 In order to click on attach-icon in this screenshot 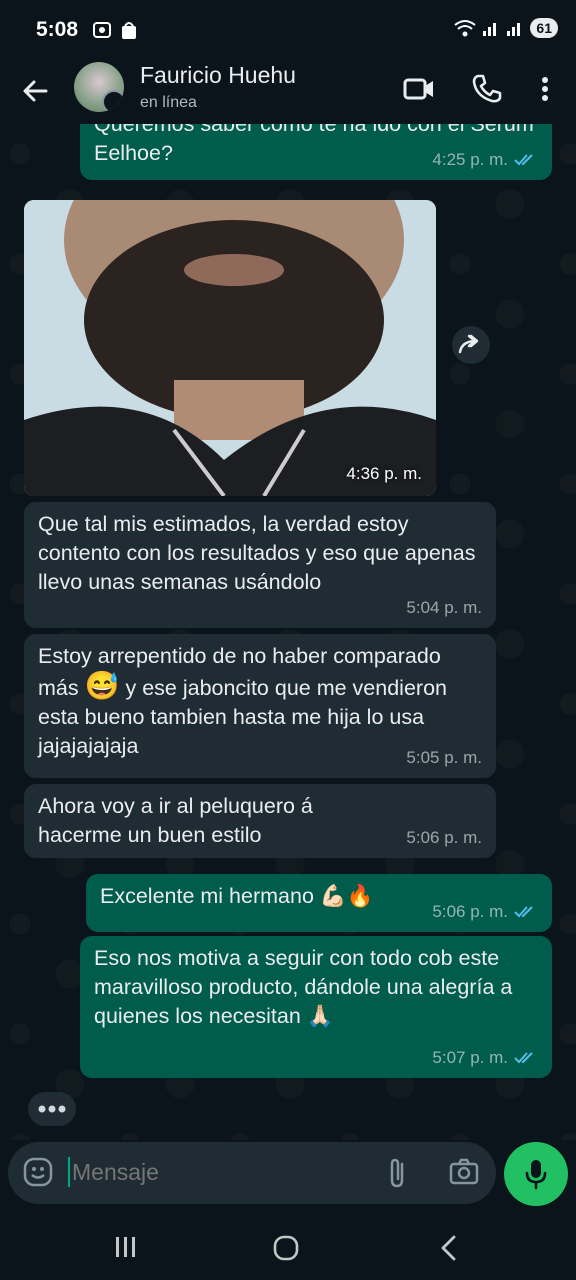, I will do `click(397, 1173)`.